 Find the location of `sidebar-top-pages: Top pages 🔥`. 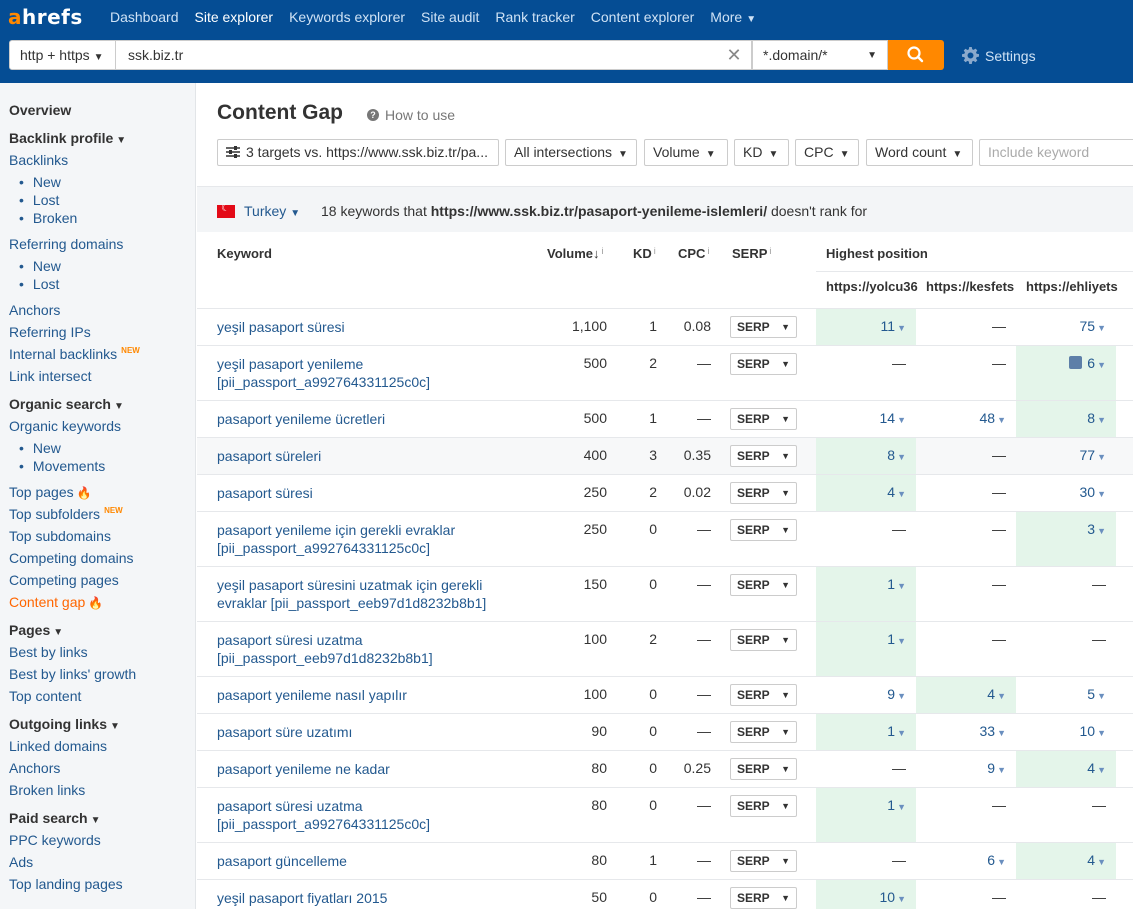

sidebar-top-pages: Top pages 🔥 is located at coordinates (50, 492).